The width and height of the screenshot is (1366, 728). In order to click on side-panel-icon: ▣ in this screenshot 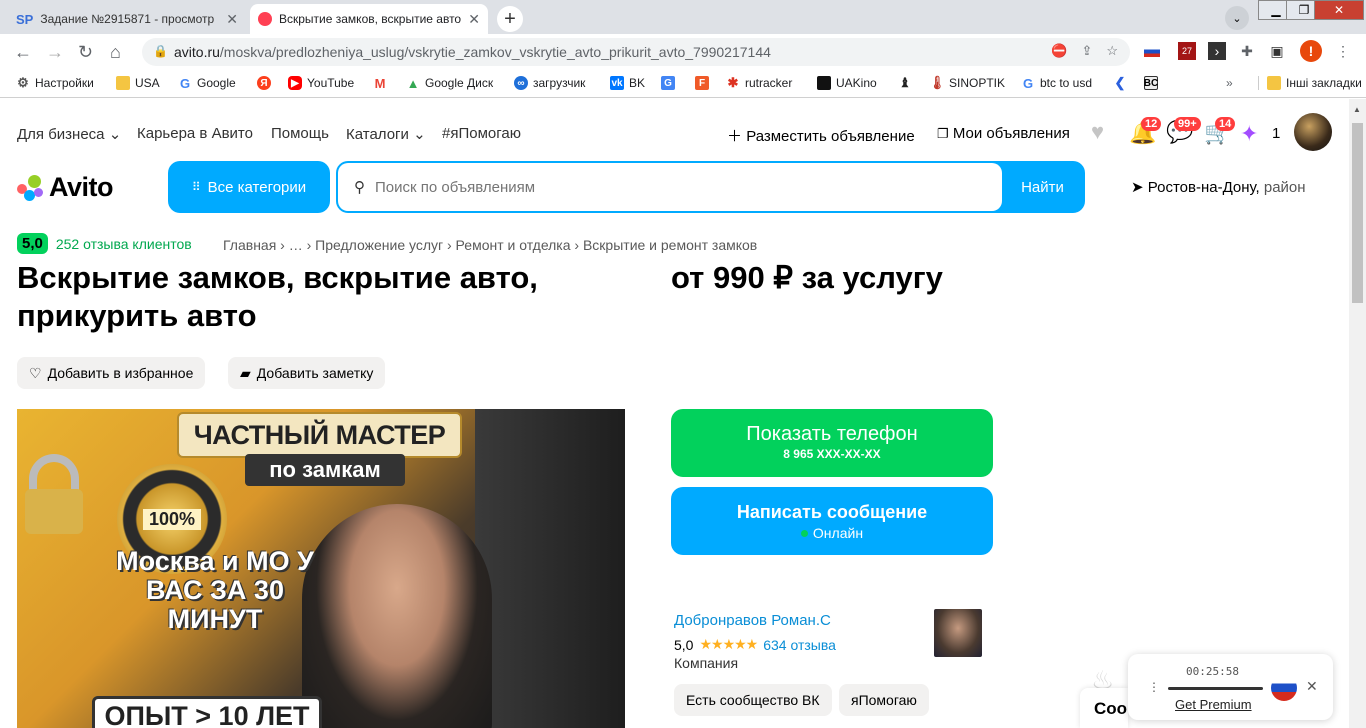, I will do `click(1277, 51)`.